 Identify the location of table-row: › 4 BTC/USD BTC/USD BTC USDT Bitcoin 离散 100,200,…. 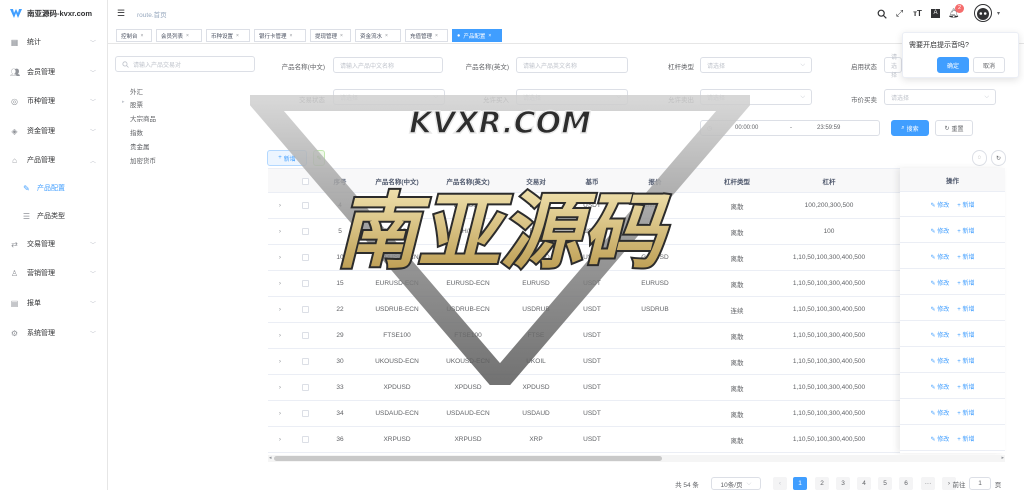
(636, 206).